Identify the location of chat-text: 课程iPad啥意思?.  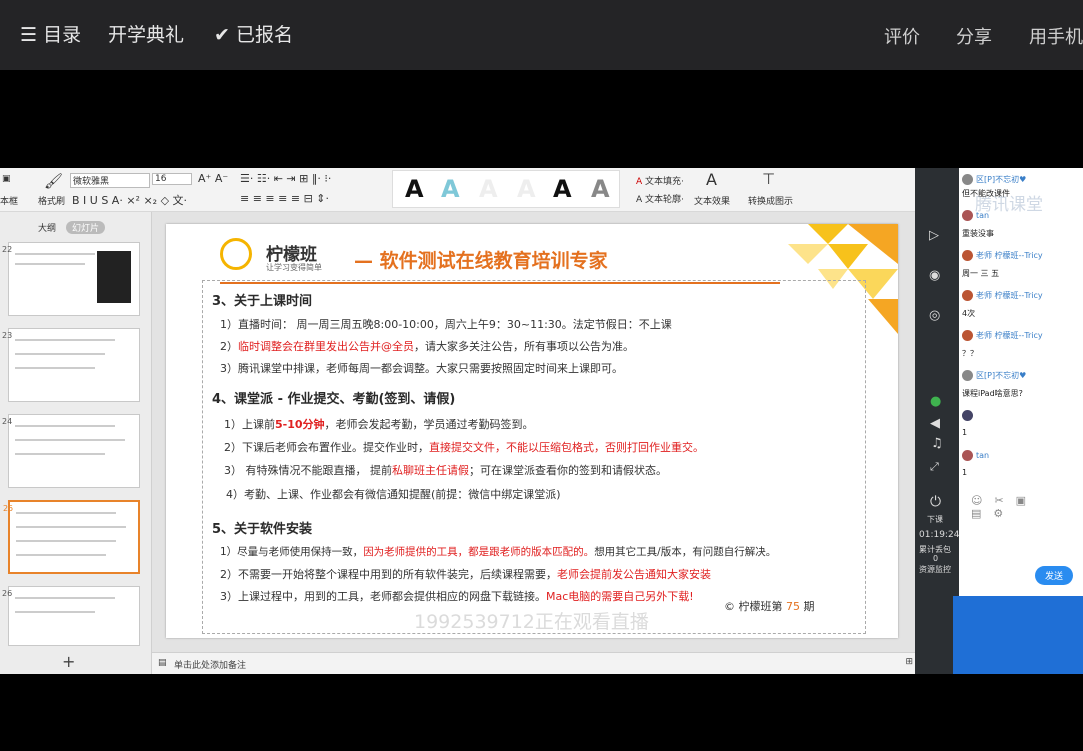
(992, 393).